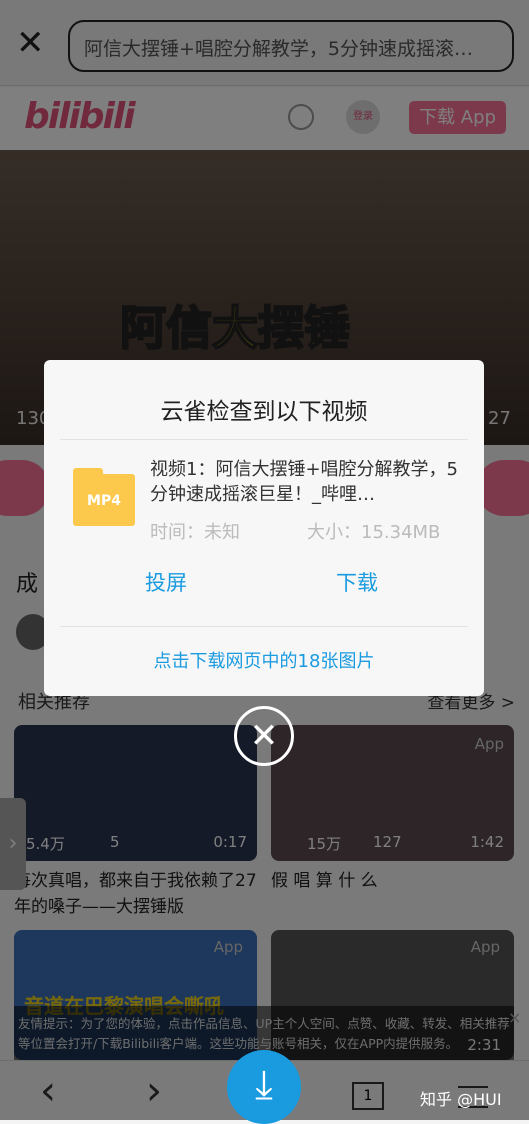 This screenshot has width=529, height=1124. I want to click on cast-button: 投屏, so click(166, 582).